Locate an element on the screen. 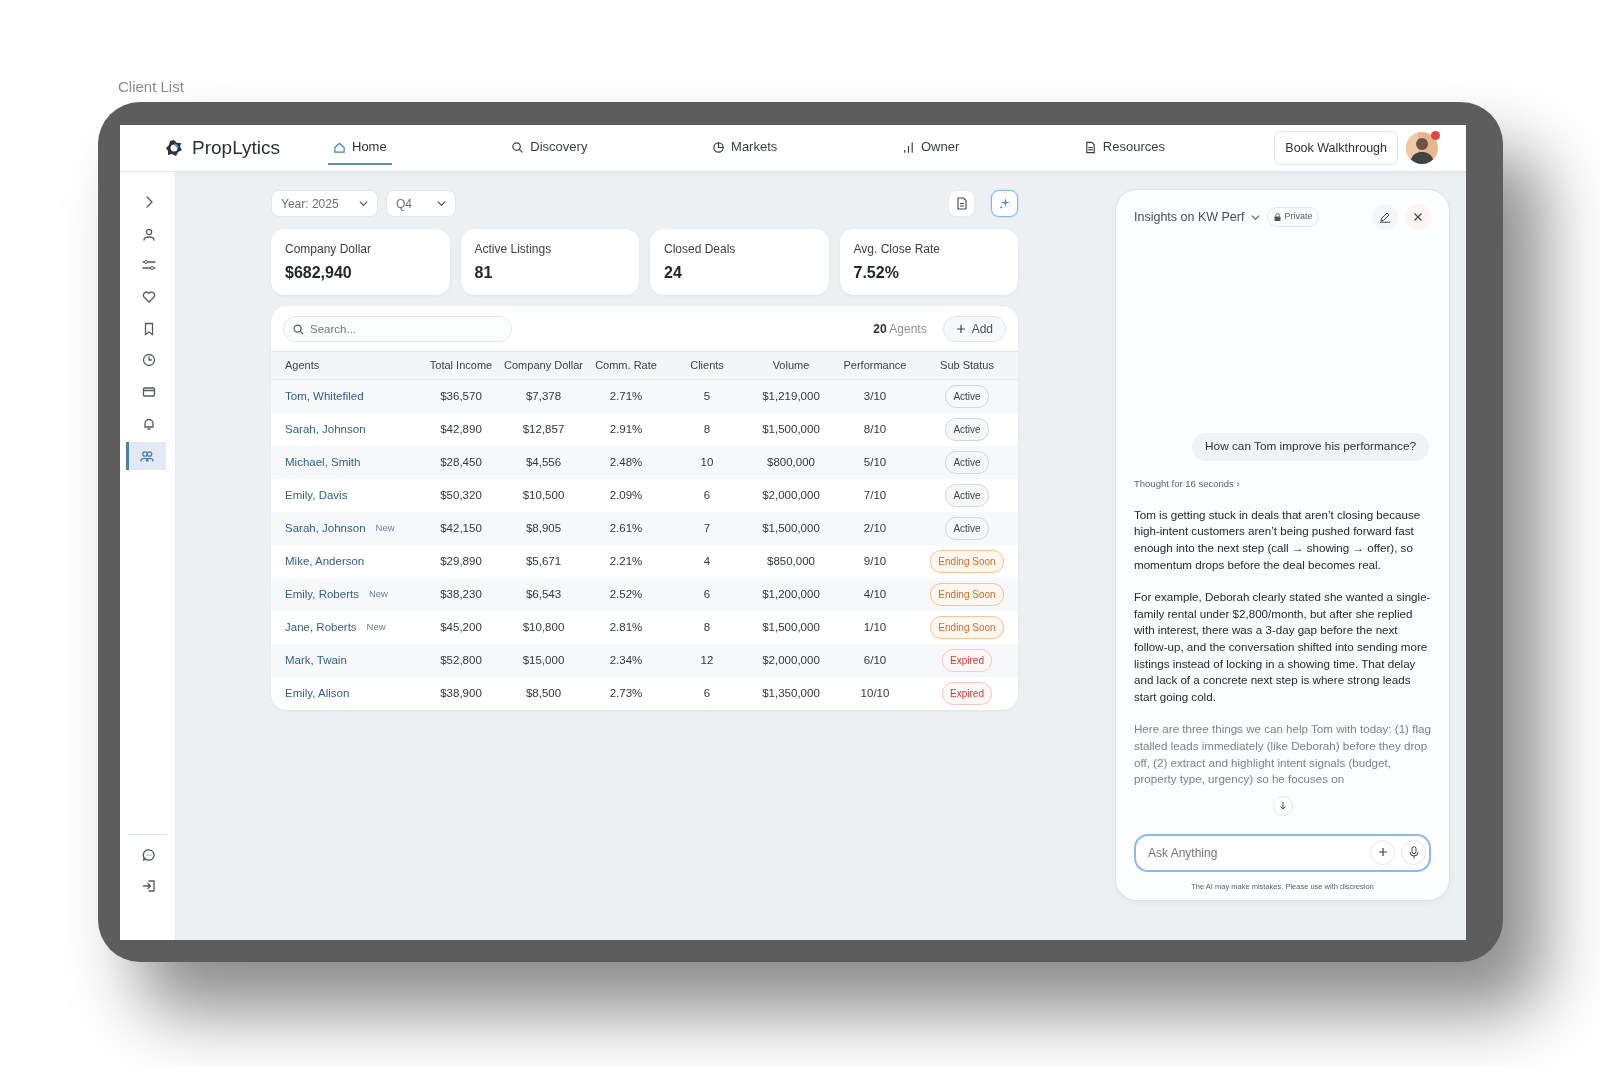 Image resolution: width=1600 pixels, height=1066 pixels. edit-button is located at coordinates (1385, 217).